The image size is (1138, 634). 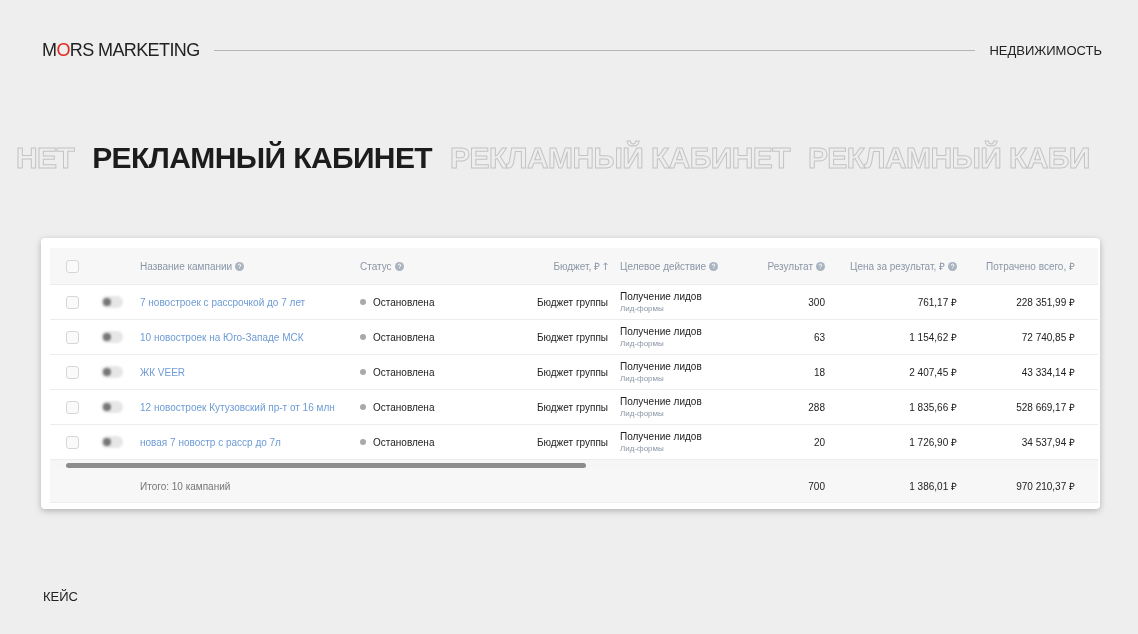 I want to click on result-cell: 18, so click(x=819, y=372).